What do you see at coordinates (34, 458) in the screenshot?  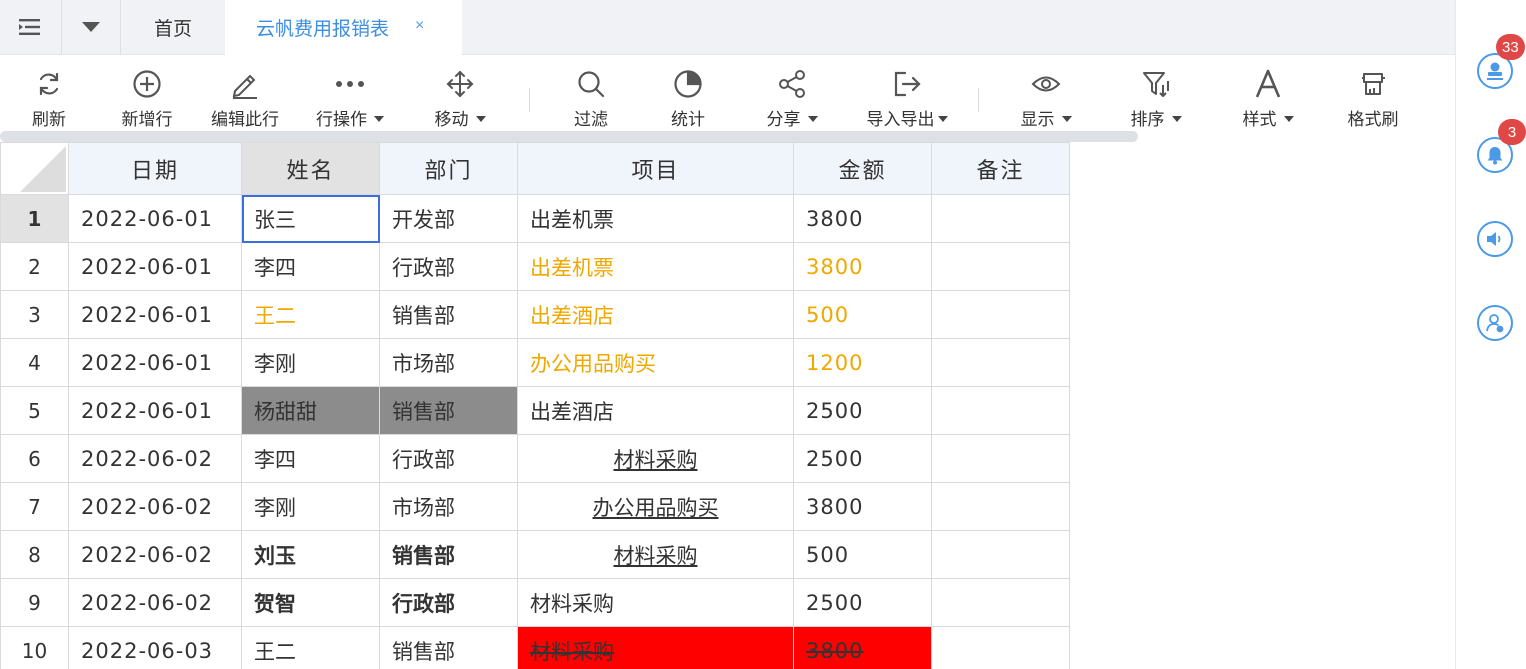 I see `row-header: 6` at bounding box center [34, 458].